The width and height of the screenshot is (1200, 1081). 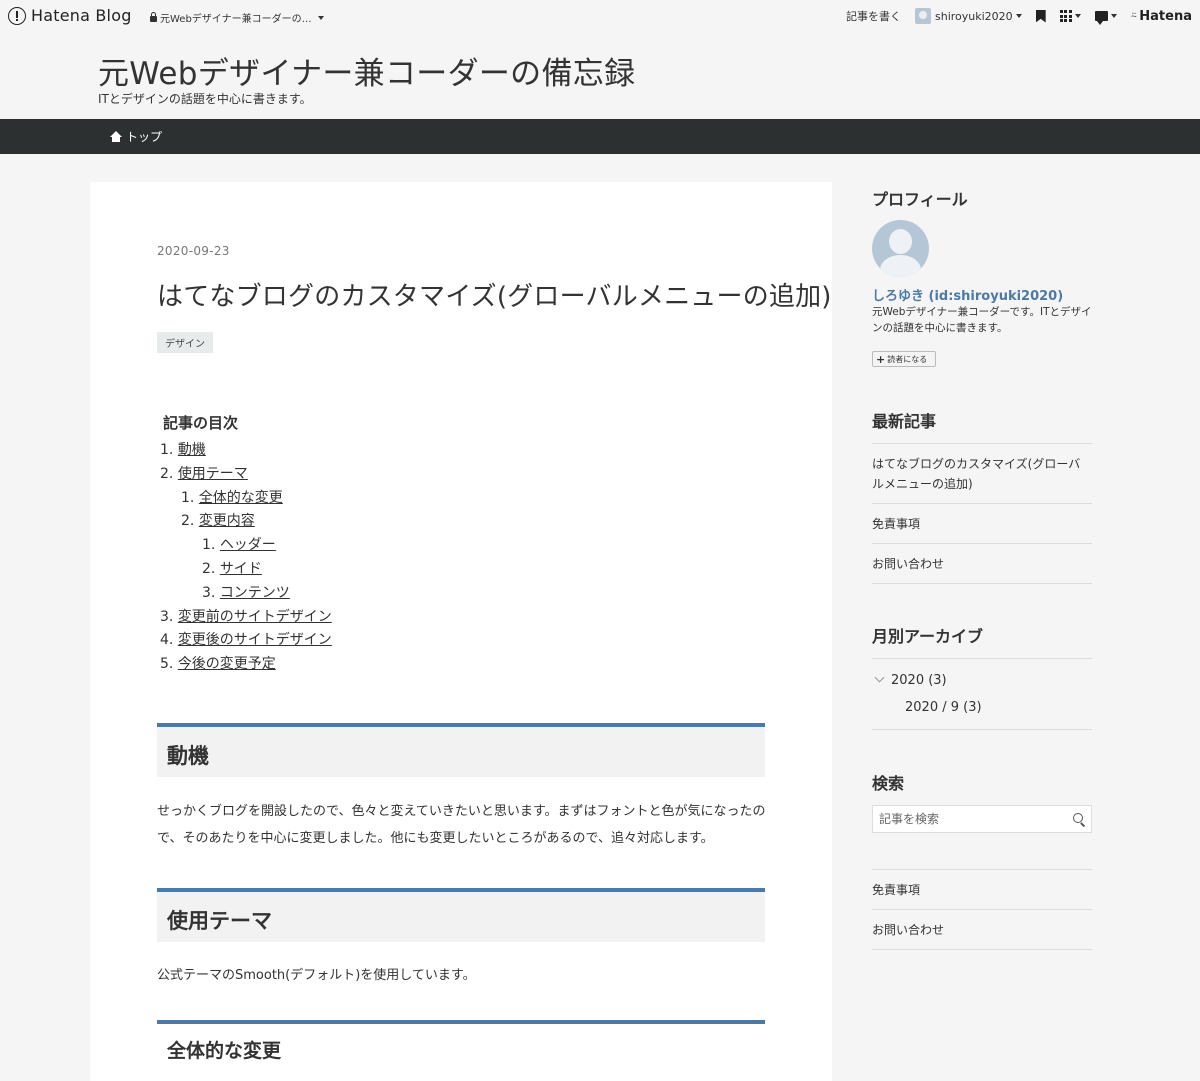 I want to click on recent-article-link: 免責事項, so click(x=982, y=523).